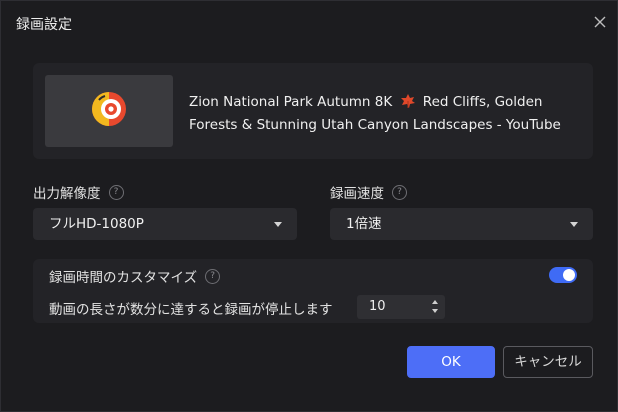 Image resolution: width=618 pixels, height=412 pixels. I want to click on custom-time-toggle, so click(563, 275).